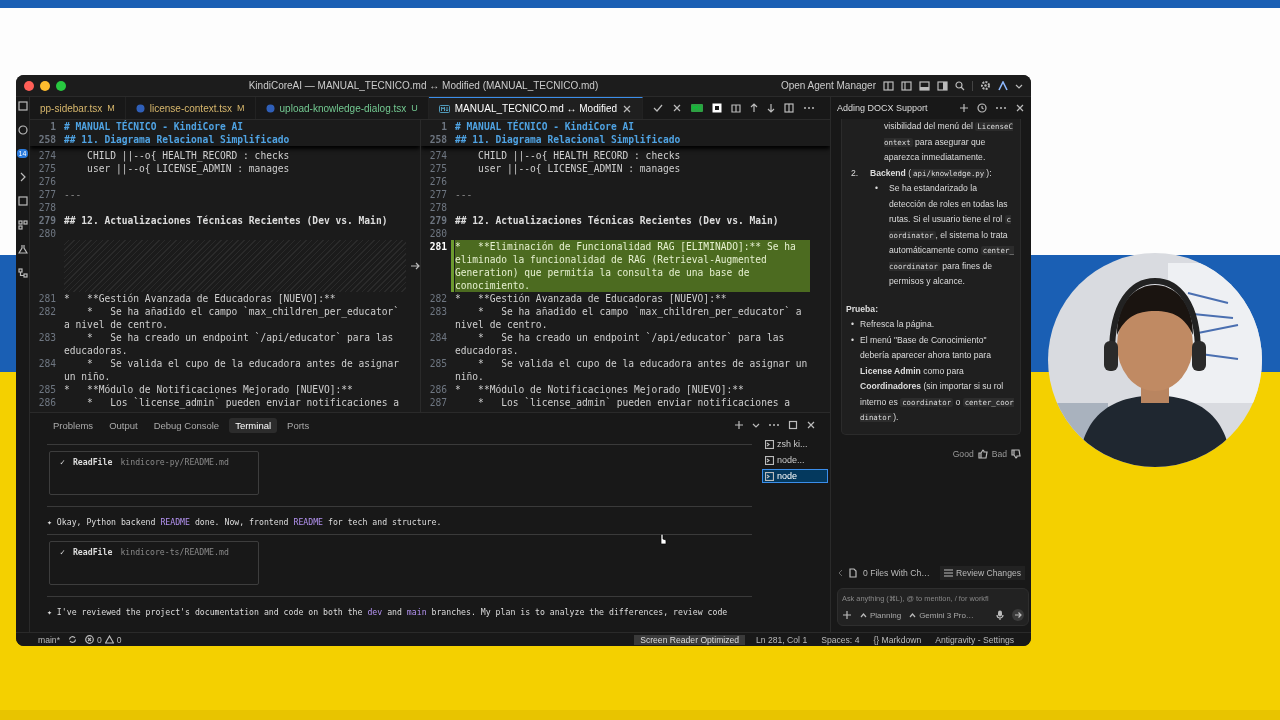 The image size is (1280, 720). I want to click on good-feedback-link: Good, so click(963, 453).